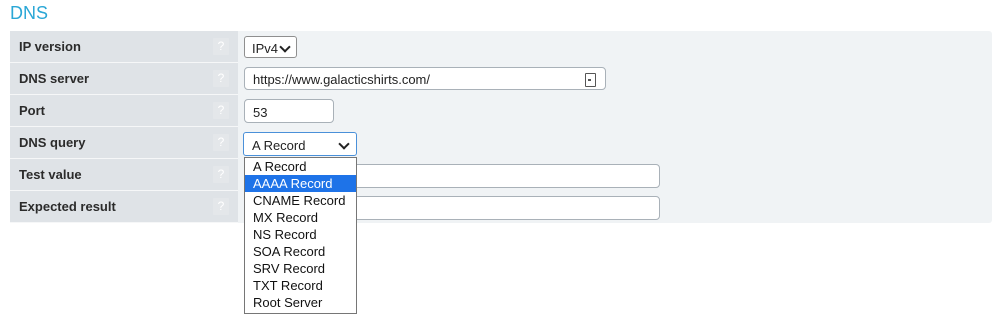  What do you see at coordinates (341, 79) in the screenshot?
I see `dns-server-value: https://www.galacticshirts.com/` at bounding box center [341, 79].